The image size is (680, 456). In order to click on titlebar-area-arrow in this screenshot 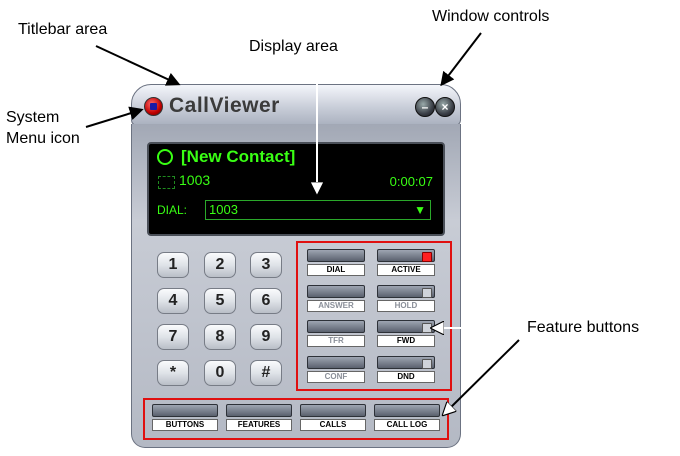, I will do `click(138, 65)`.